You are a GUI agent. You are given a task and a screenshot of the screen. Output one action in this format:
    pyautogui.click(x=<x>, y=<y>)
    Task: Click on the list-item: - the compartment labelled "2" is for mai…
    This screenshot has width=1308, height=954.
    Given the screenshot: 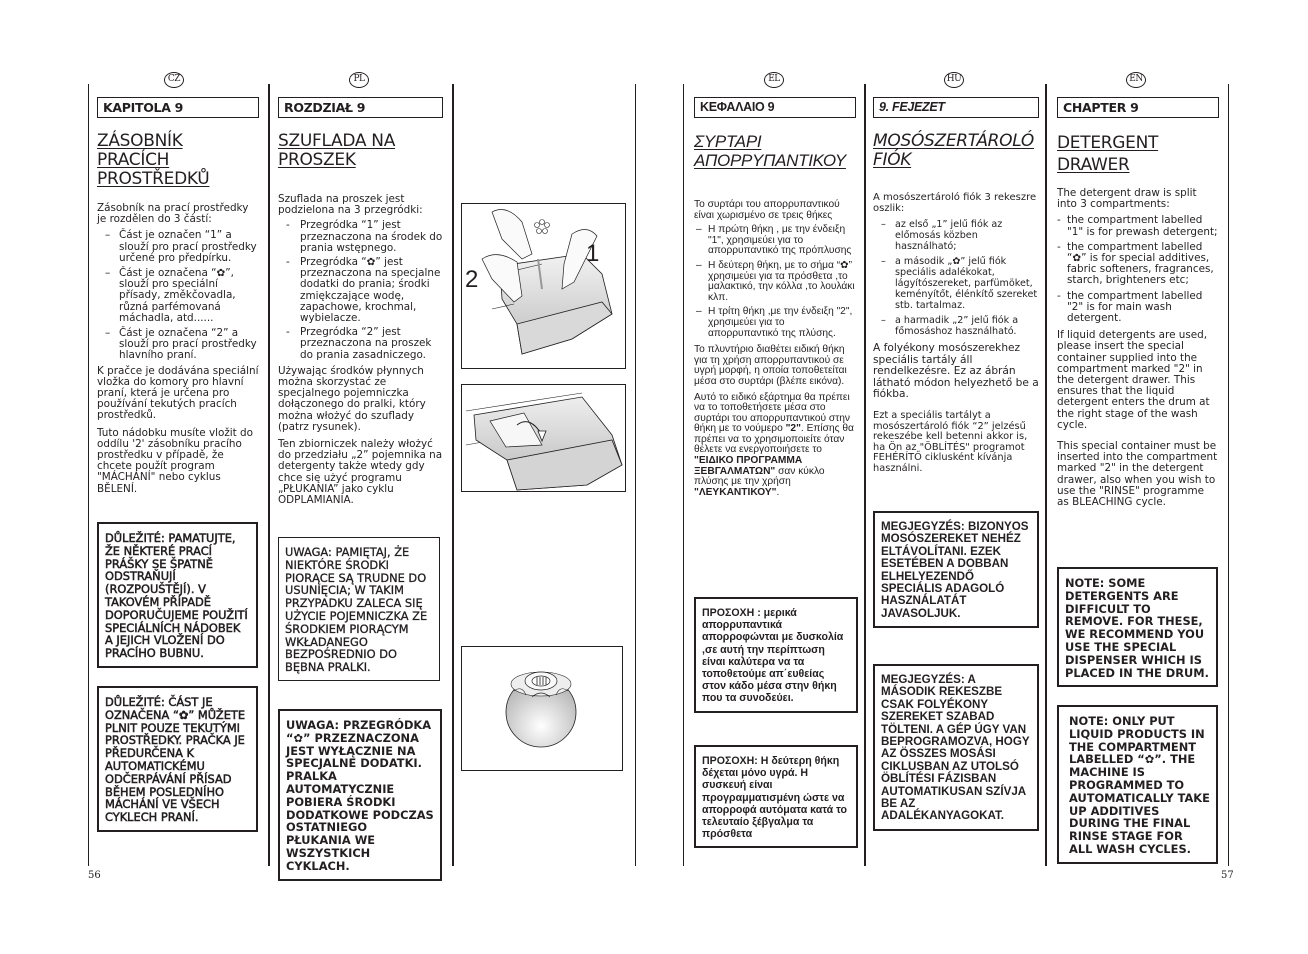 What is the action you would take?
    pyautogui.click(x=1130, y=307)
    